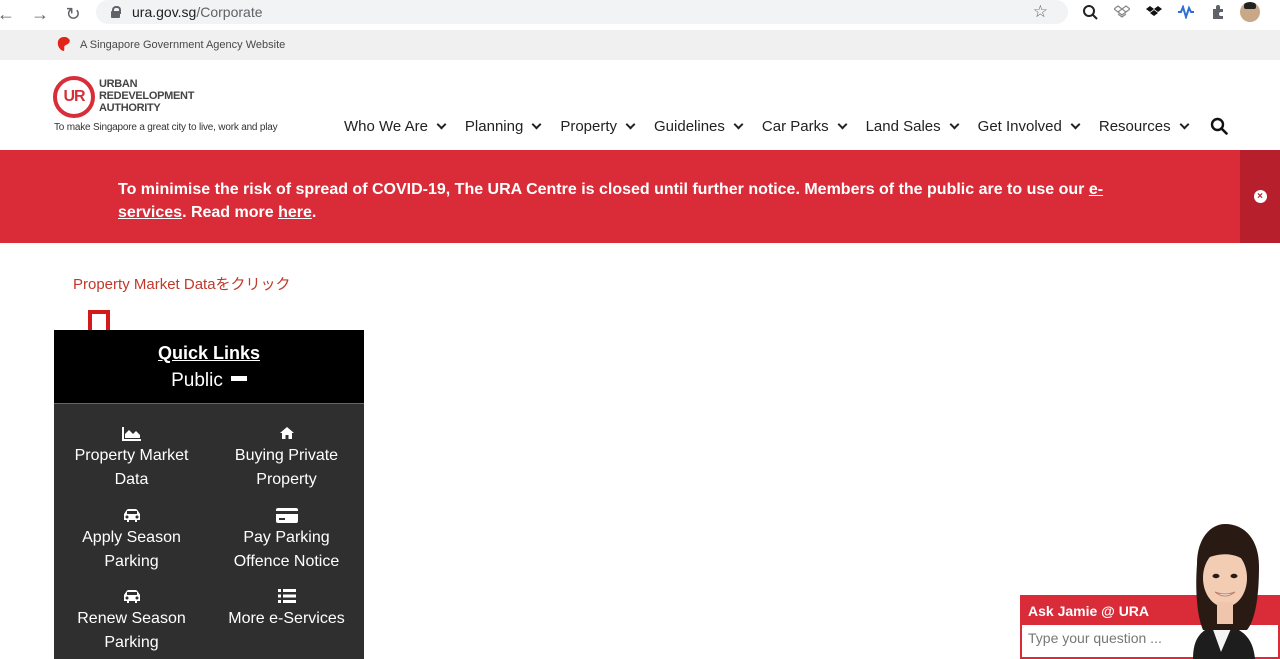  What do you see at coordinates (1090, 12) in the screenshot?
I see `lens-extension-icon` at bounding box center [1090, 12].